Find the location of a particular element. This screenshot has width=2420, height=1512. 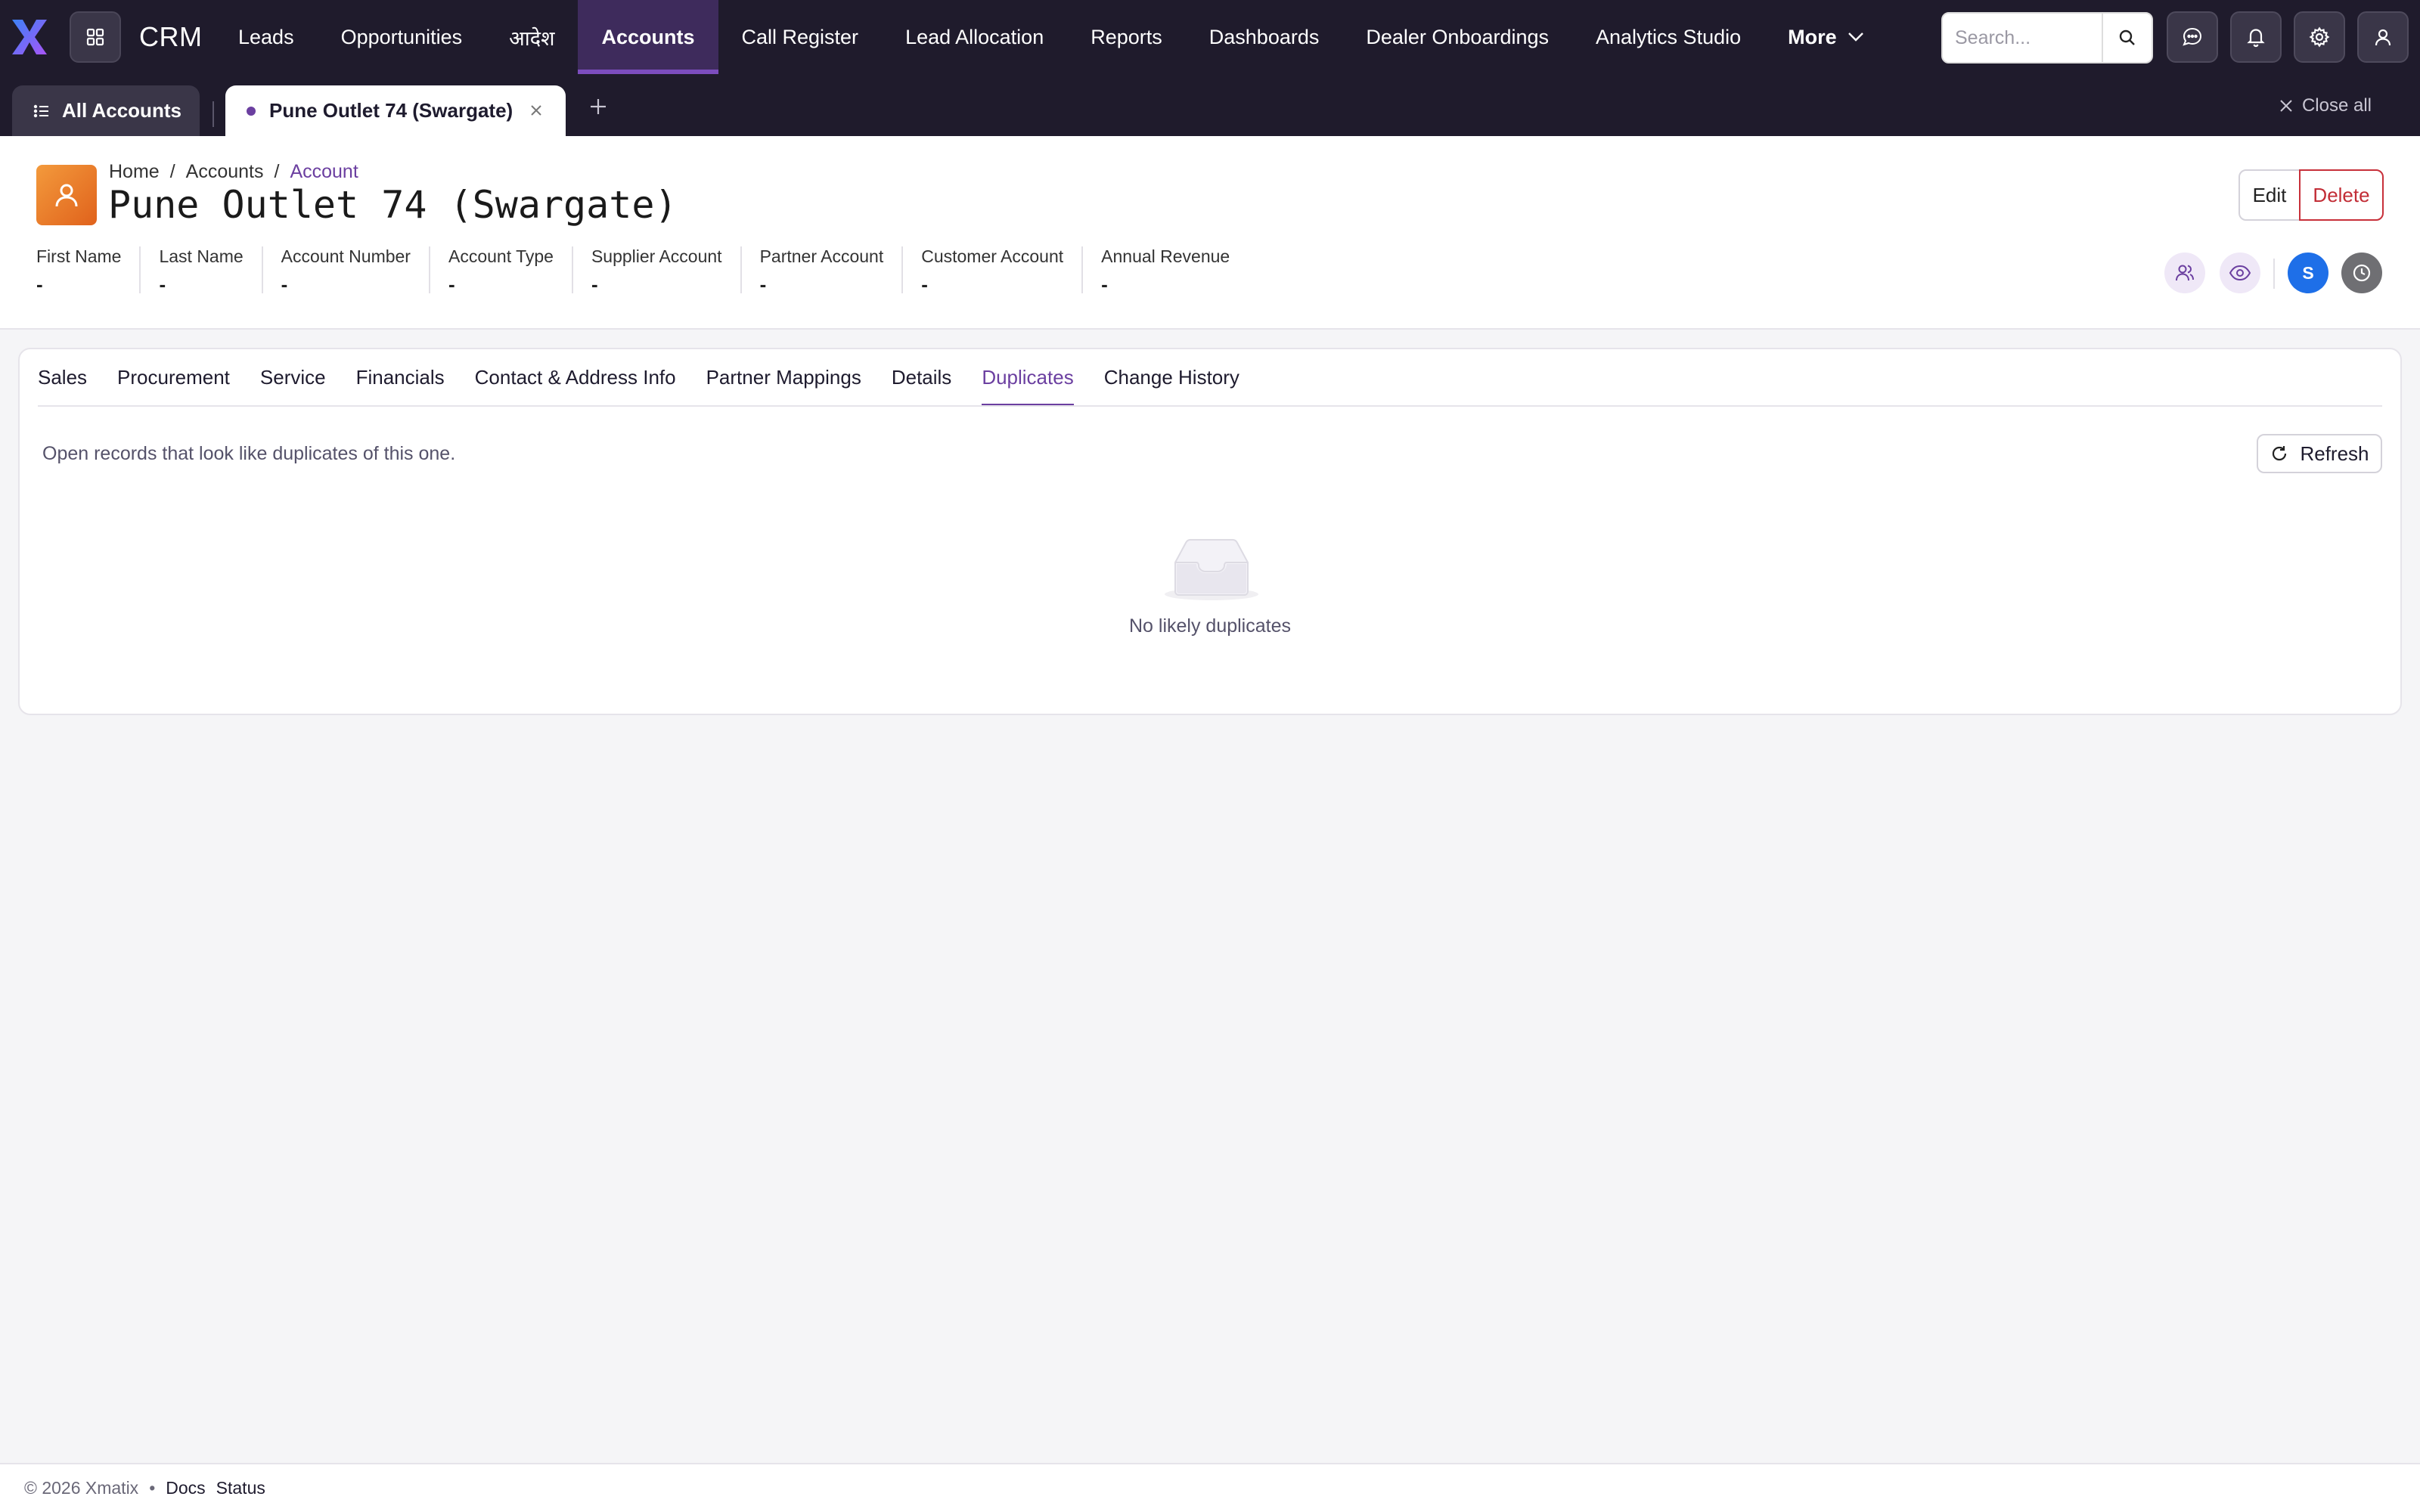

user-profile-button is located at coordinates (2383, 37).